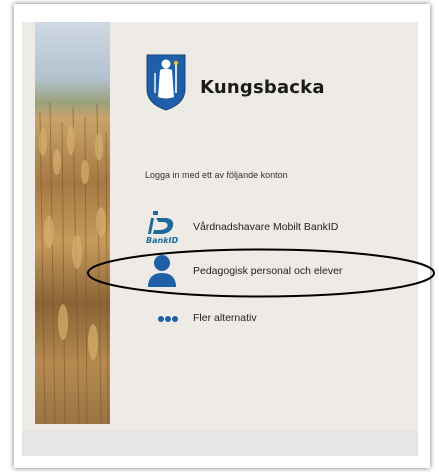 This screenshot has height=472, width=439. What do you see at coordinates (166, 82) in the screenshot?
I see `kungsbacka-coat-of-arms-icon` at bounding box center [166, 82].